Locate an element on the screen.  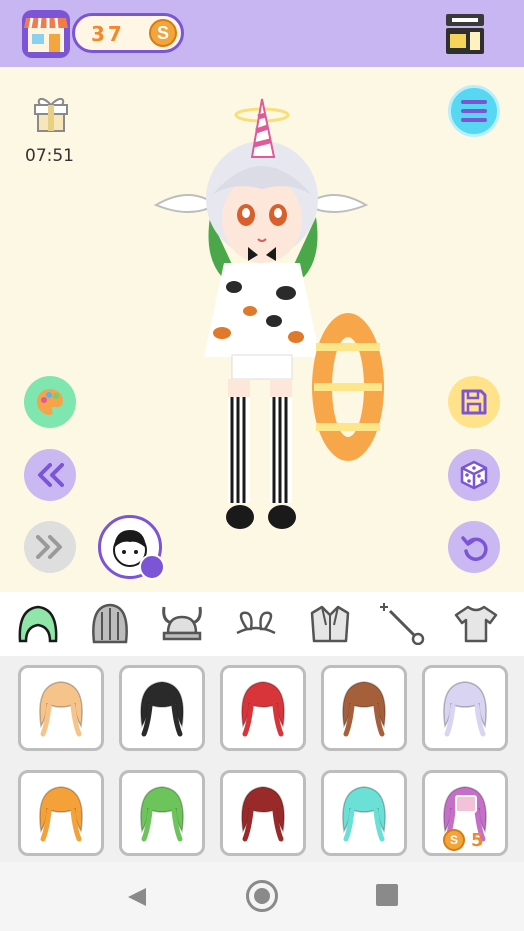
menu-icon is located at coordinates (474, 111).